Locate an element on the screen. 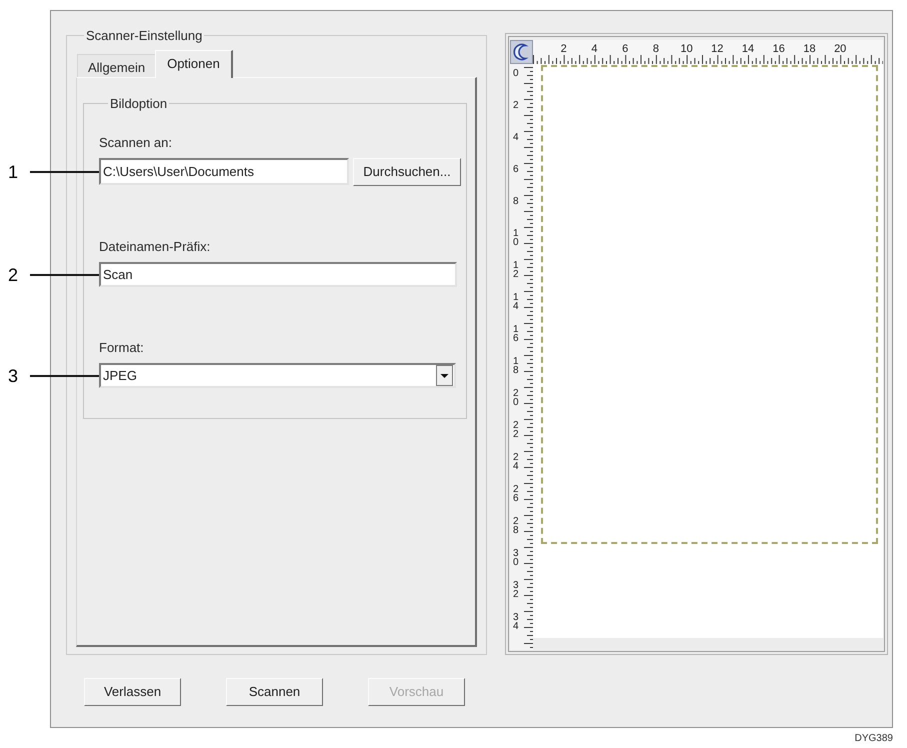 The width and height of the screenshot is (907, 748). ruler-number: 22 is located at coordinates (516, 430).